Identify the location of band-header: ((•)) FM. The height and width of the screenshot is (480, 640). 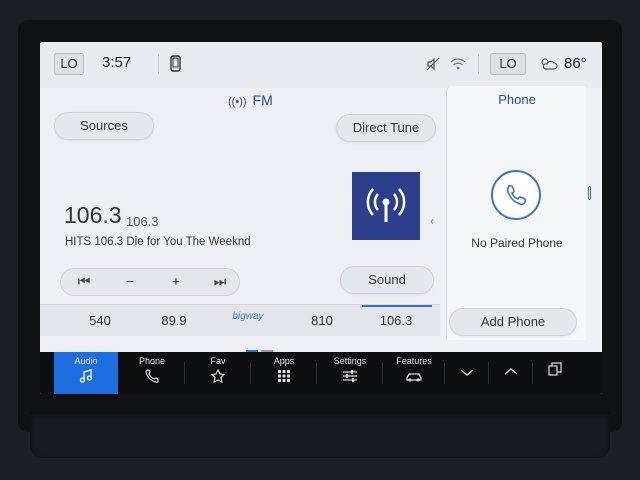
(250, 100).